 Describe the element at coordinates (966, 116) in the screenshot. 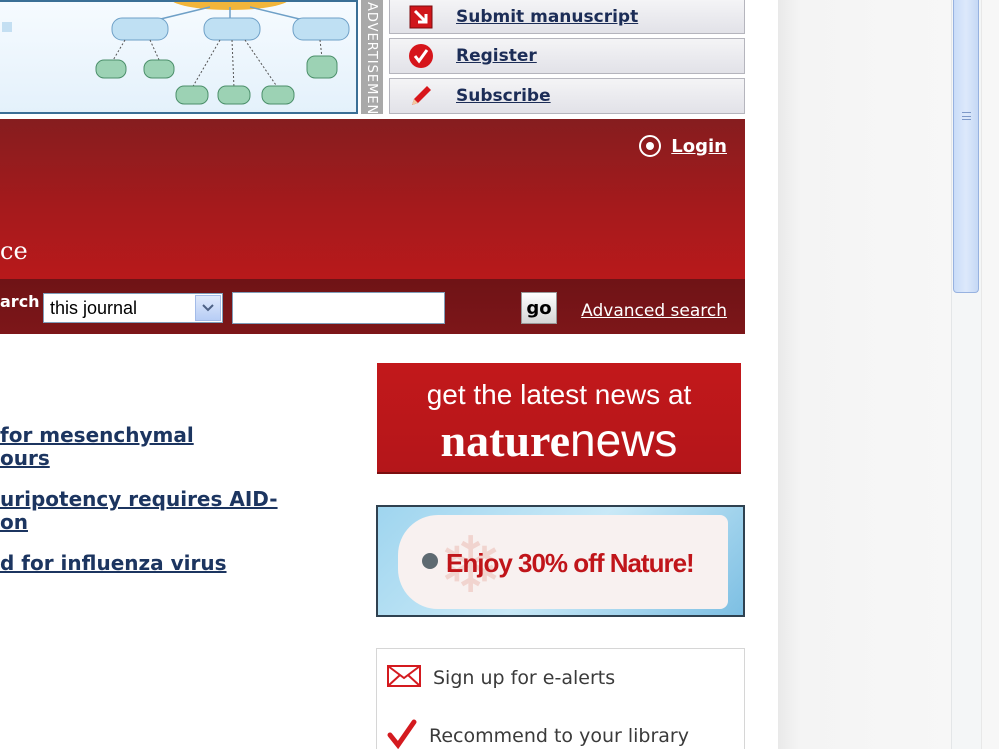

I see `scrollbar-grip-icon` at that location.